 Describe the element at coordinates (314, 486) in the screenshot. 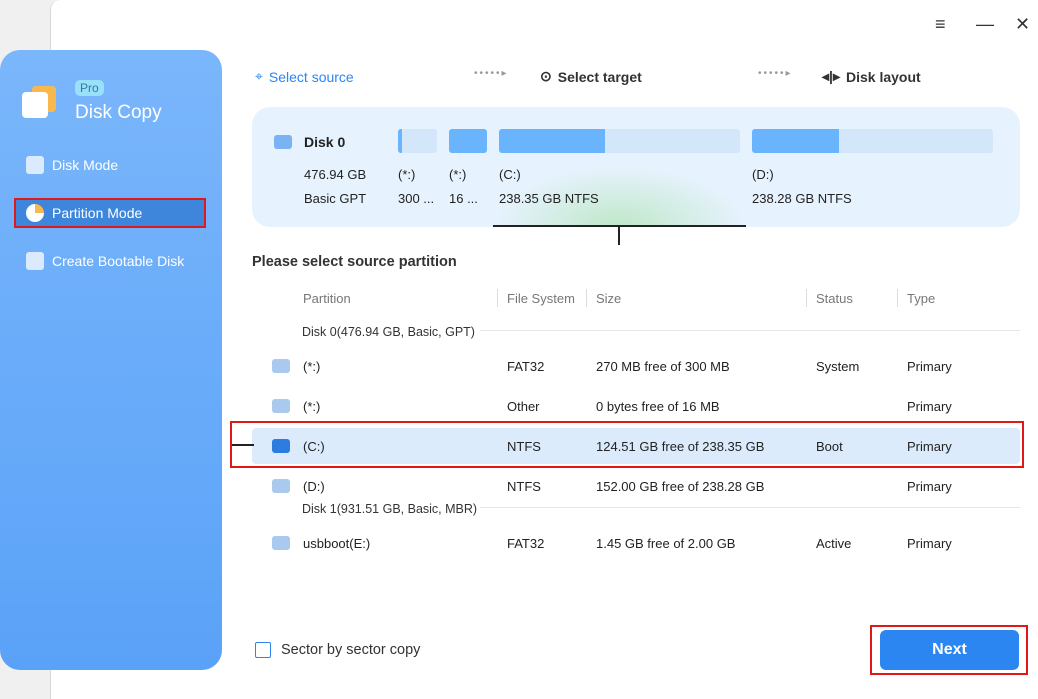

I see `cell: (D:)` at that location.